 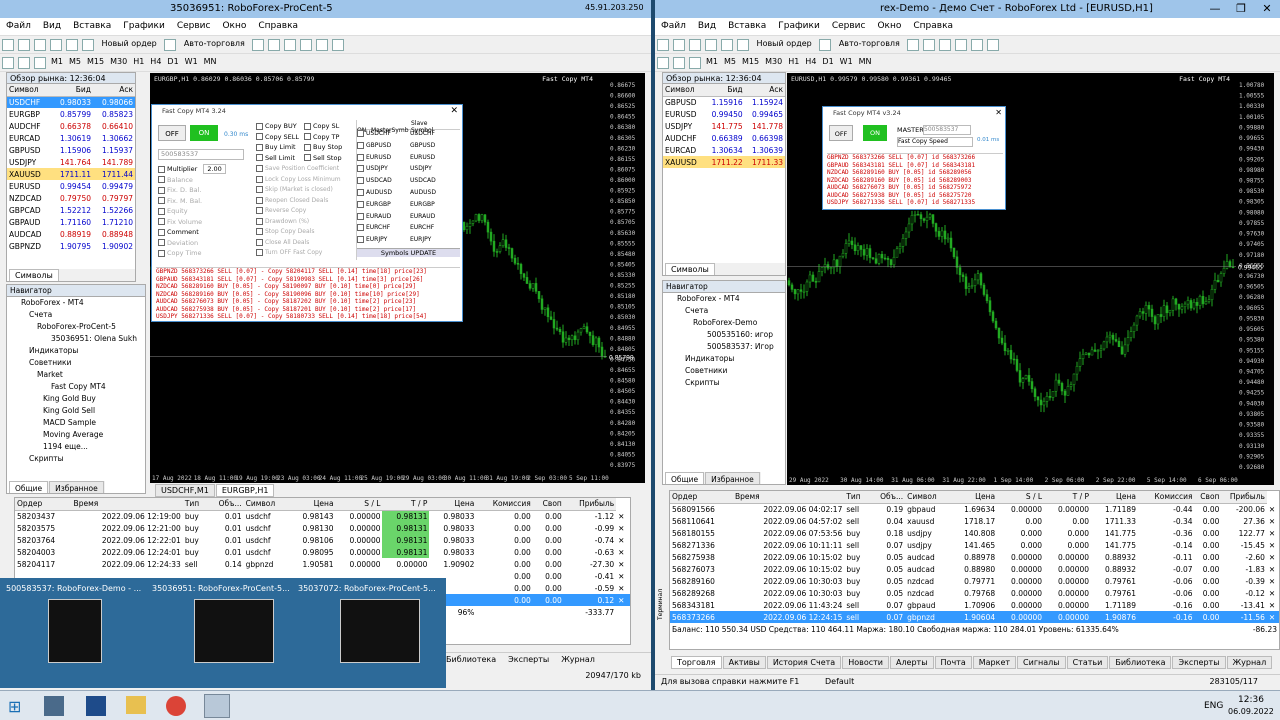 I want to click on terminal-icon, so click(x=727, y=45).